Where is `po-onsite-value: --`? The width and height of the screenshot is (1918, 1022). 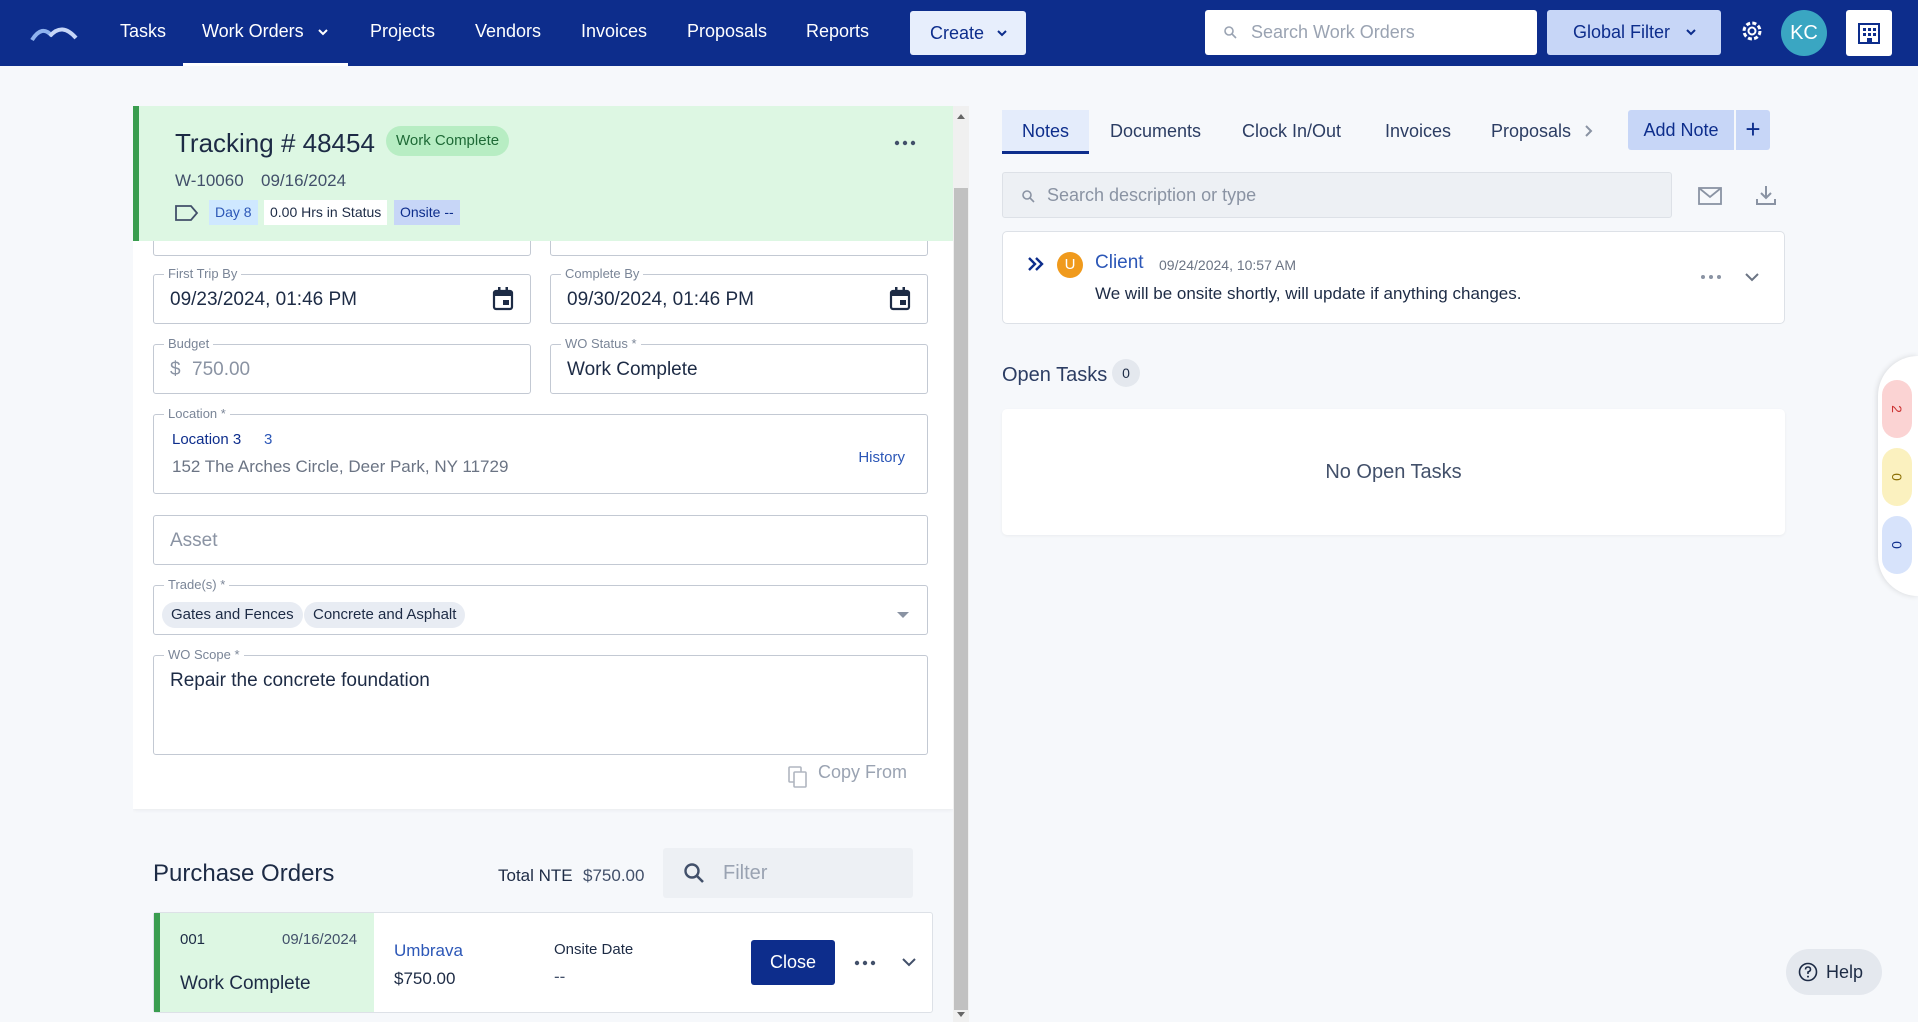 po-onsite-value: -- is located at coordinates (560, 976).